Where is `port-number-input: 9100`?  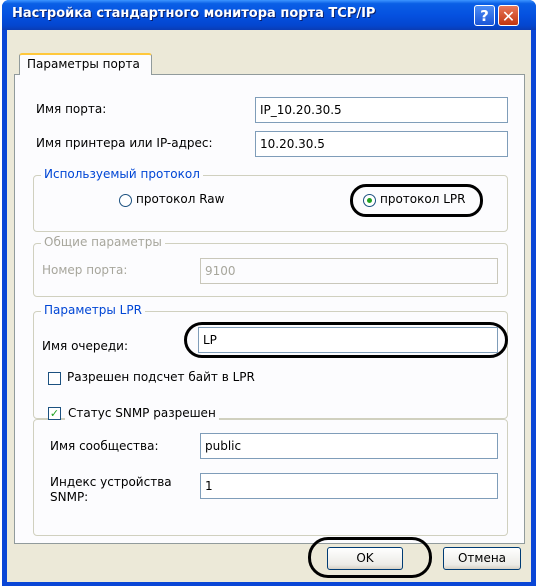
port-number-input: 9100 is located at coordinates (349, 271).